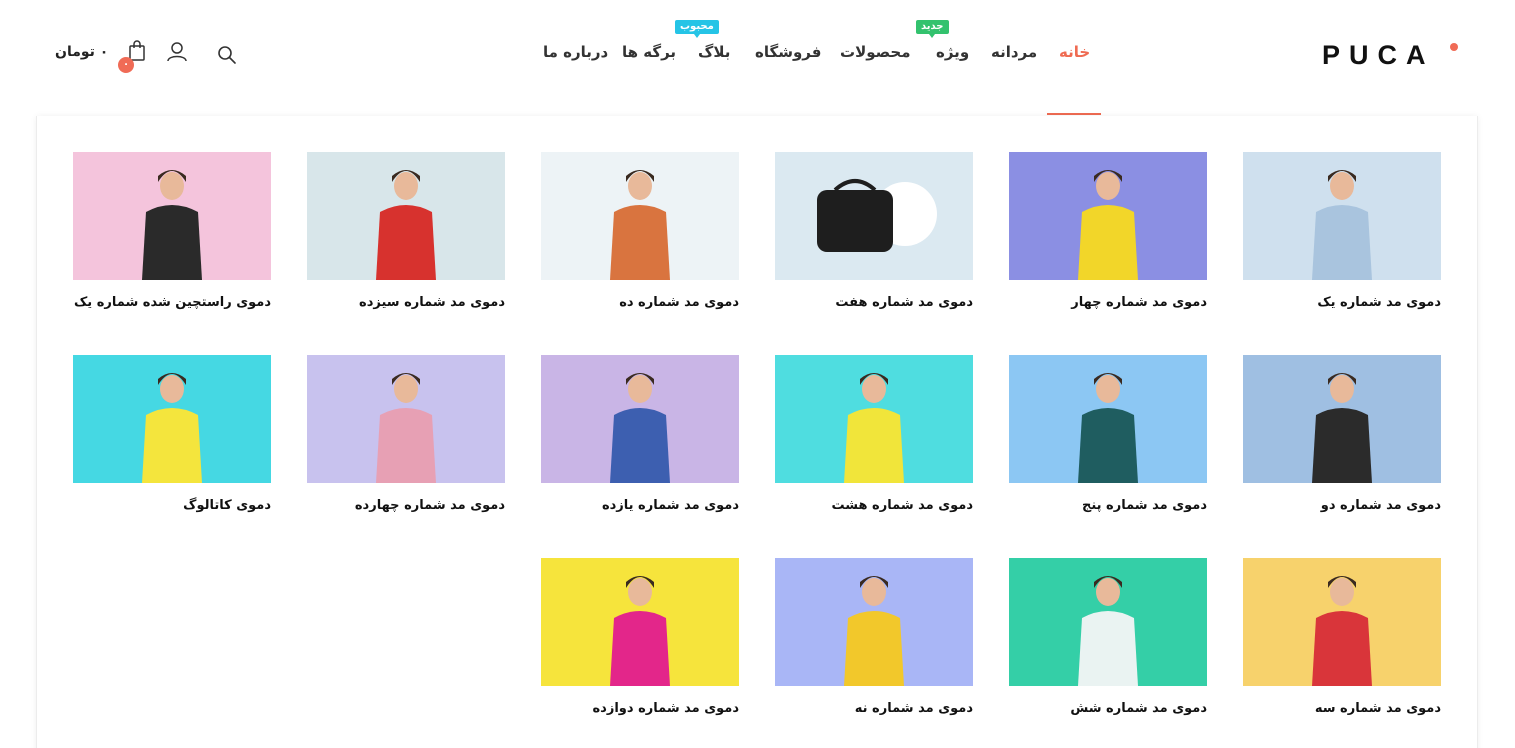 This screenshot has width=1515, height=748. I want to click on active-nav-underline, so click(1074, 114).